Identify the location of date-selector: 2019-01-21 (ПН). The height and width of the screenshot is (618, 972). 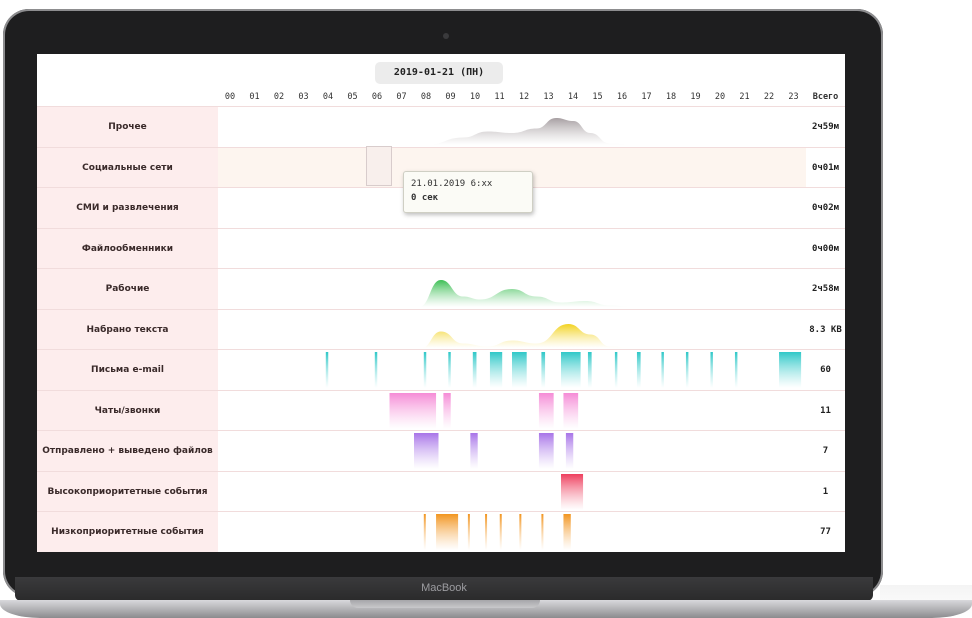
(439, 73).